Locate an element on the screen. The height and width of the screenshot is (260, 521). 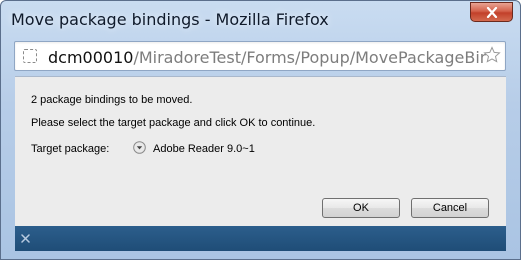
target-package-label: Target package: is located at coordinates (70, 149).